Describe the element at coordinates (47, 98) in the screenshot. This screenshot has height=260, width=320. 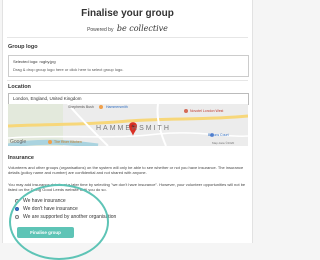
I see `location-value: London, England, United Kingdom` at that location.